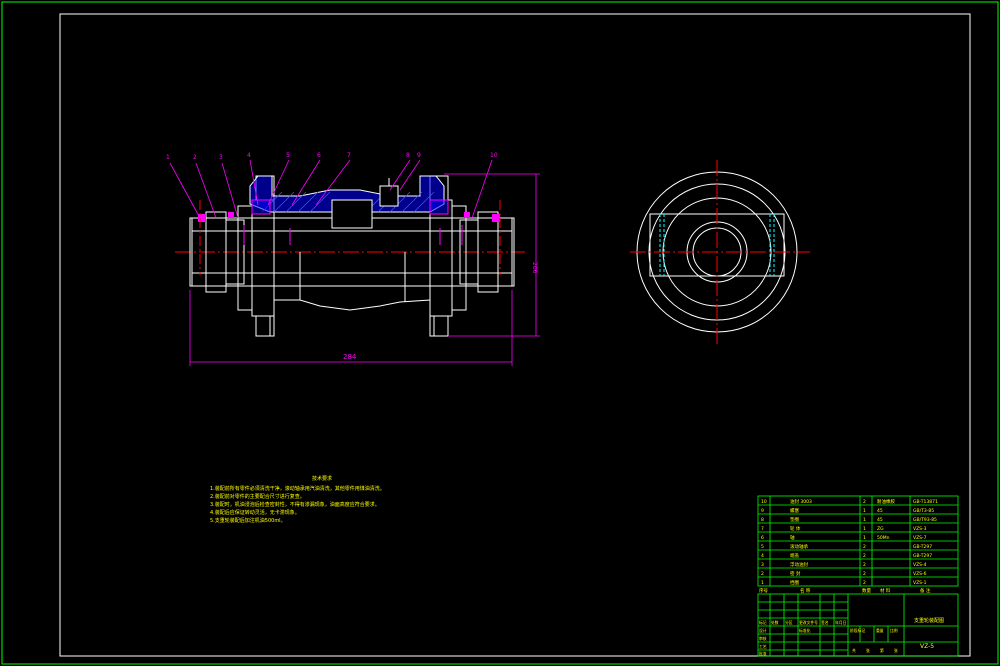  What do you see at coordinates (927, 646) in the screenshot?
I see `drawing-number: VZ-5` at bounding box center [927, 646].